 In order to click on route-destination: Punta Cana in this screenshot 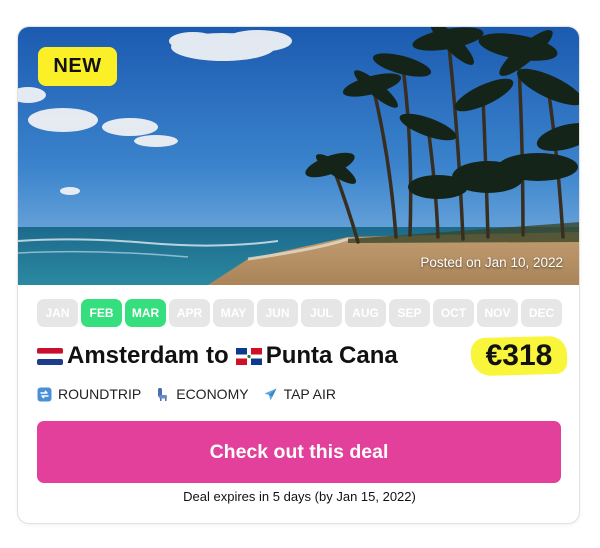, I will do `click(331, 355)`.